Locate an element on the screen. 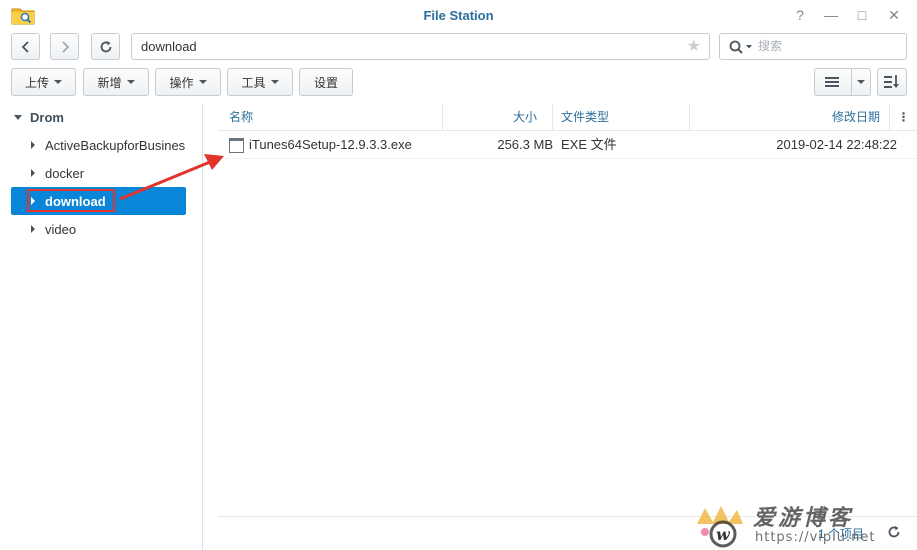 The height and width of the screenshot is (550, 917). tools-button: 工具 is located at coordinates (260, 82).